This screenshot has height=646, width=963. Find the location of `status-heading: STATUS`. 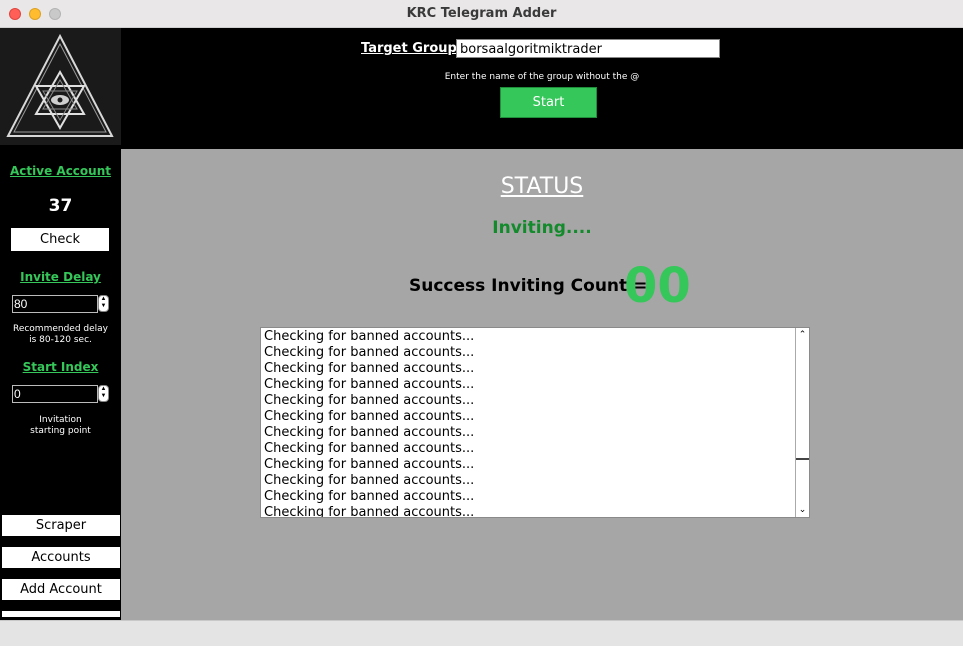

status-heading: STATUS is located at coordinates (542, 186).